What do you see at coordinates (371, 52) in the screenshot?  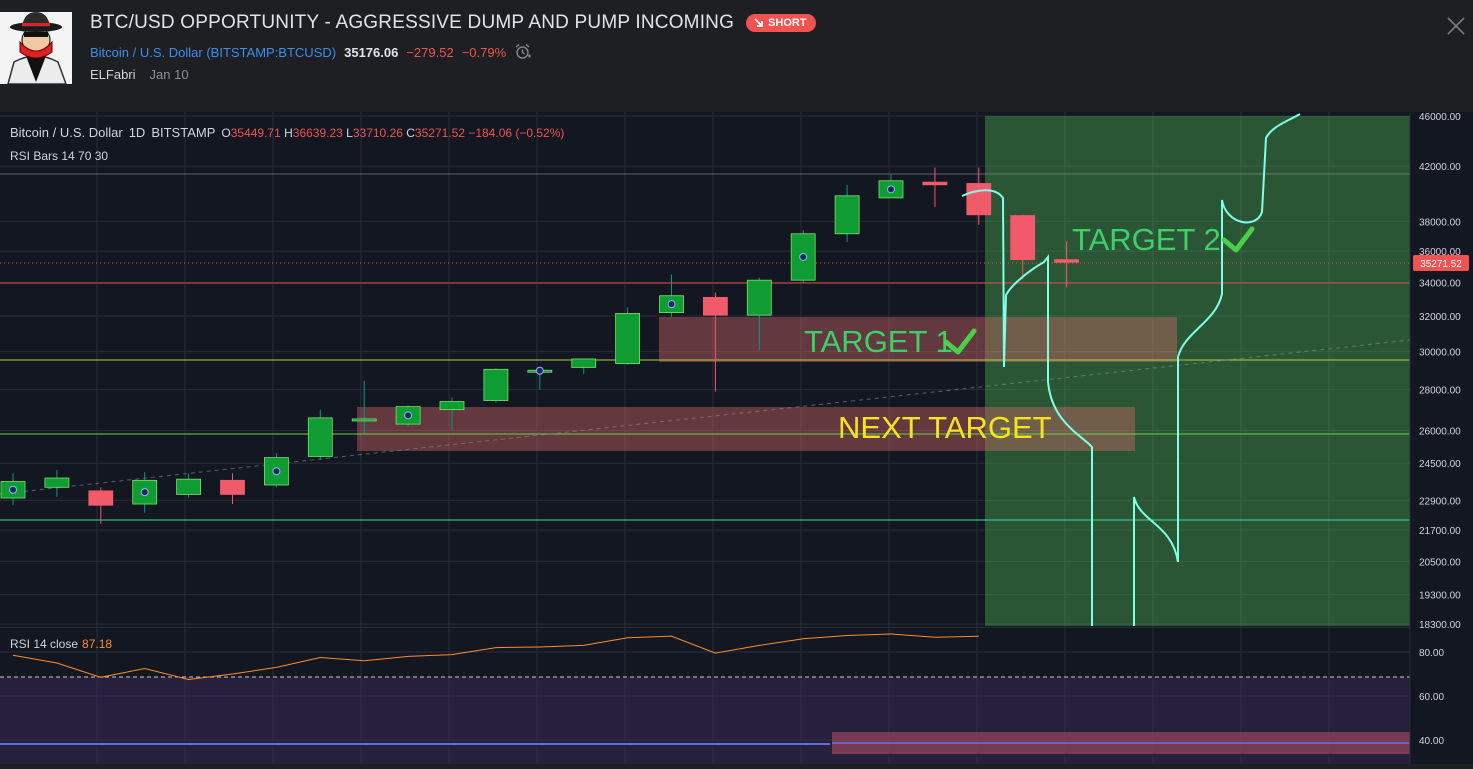 I see `last-price: 35176.06` at bounding box center [371, 52].